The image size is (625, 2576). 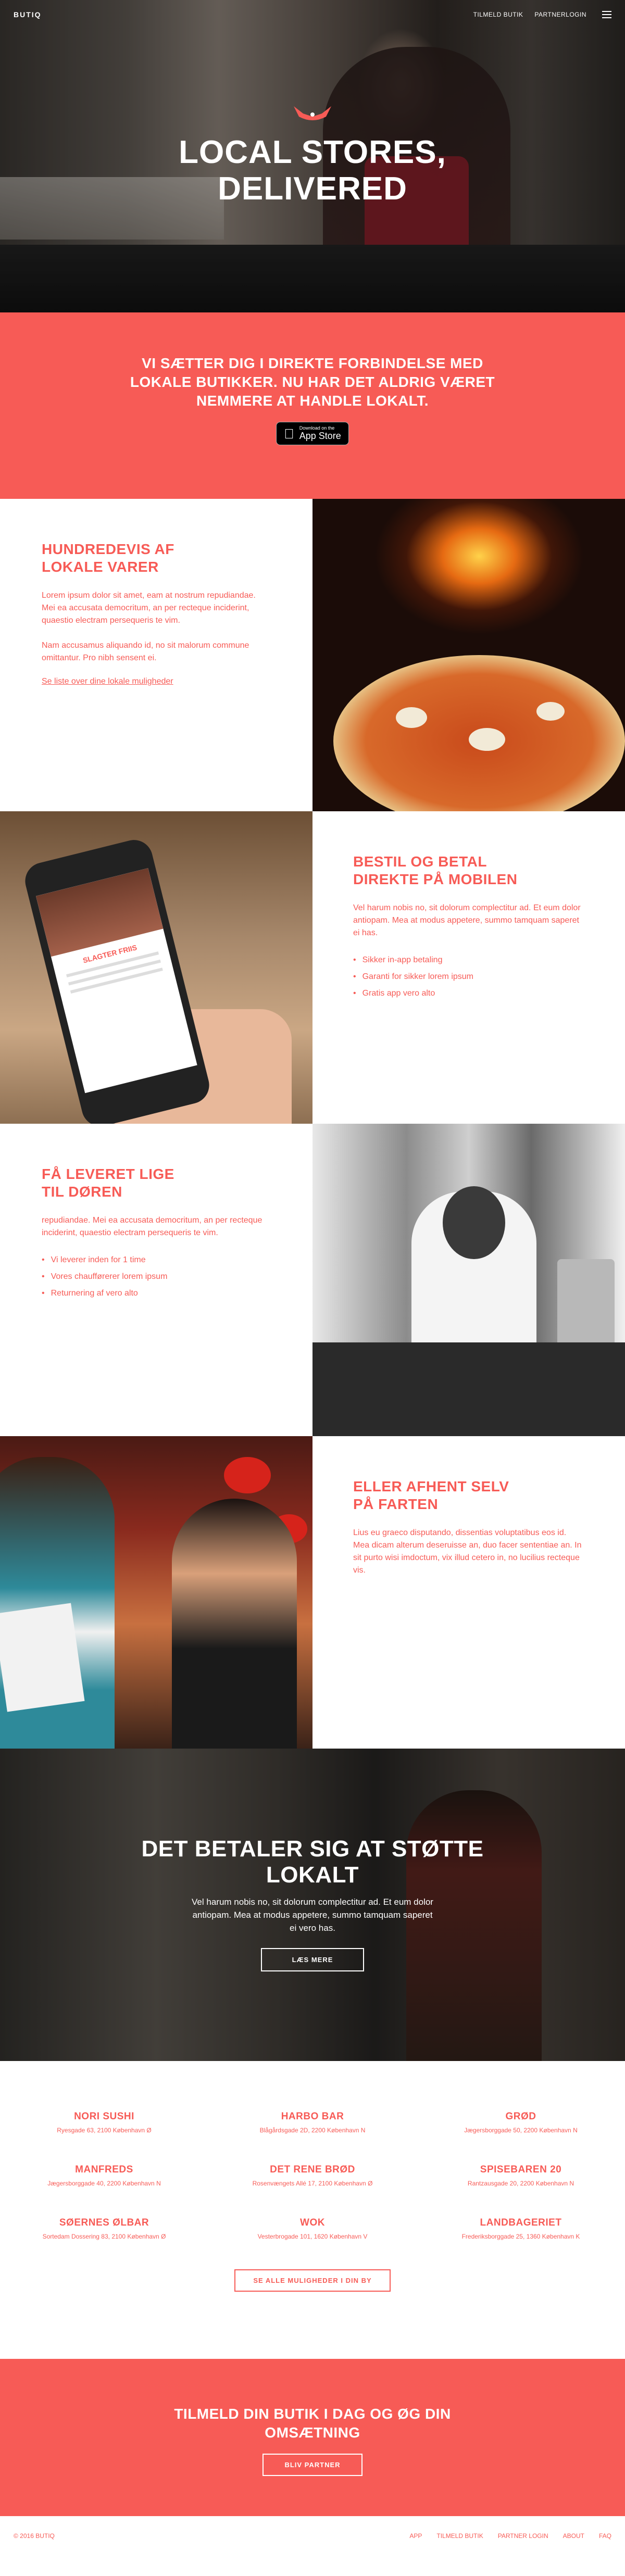 What do you see at coordinates (312, 2130) in the screenshot?
I see `store-address: Blågårdsgade 2D, 2200 København N` at bounding box center [312, 2130].